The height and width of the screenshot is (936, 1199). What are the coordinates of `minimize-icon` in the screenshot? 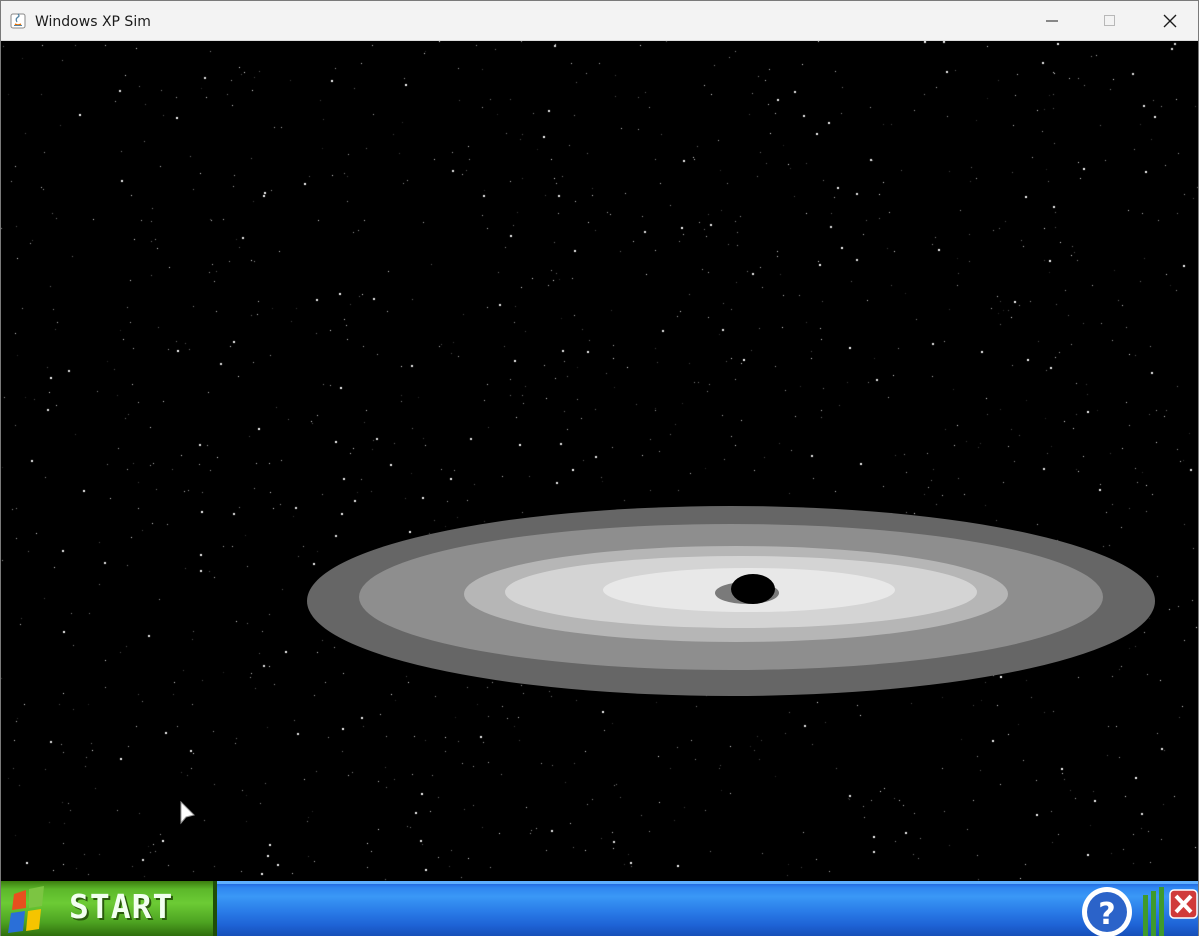 It's located at (1052, 21).